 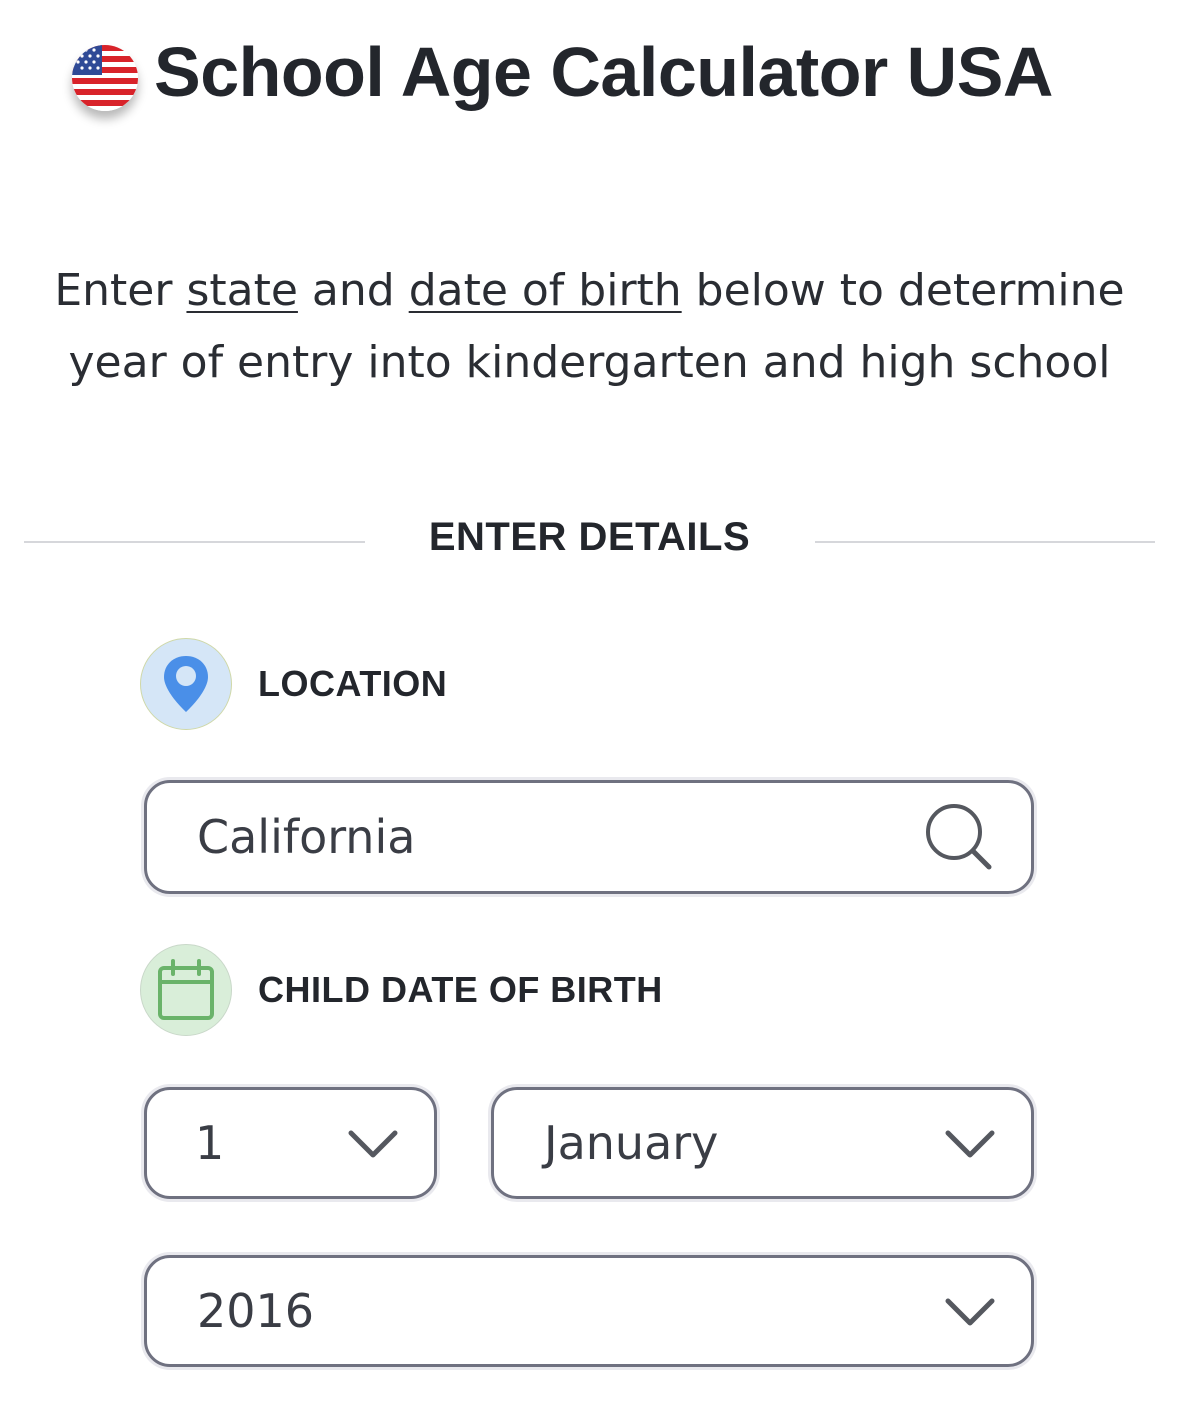 I want to click on section-divider: ENTER DETAILS, so click(x=589, y=540).